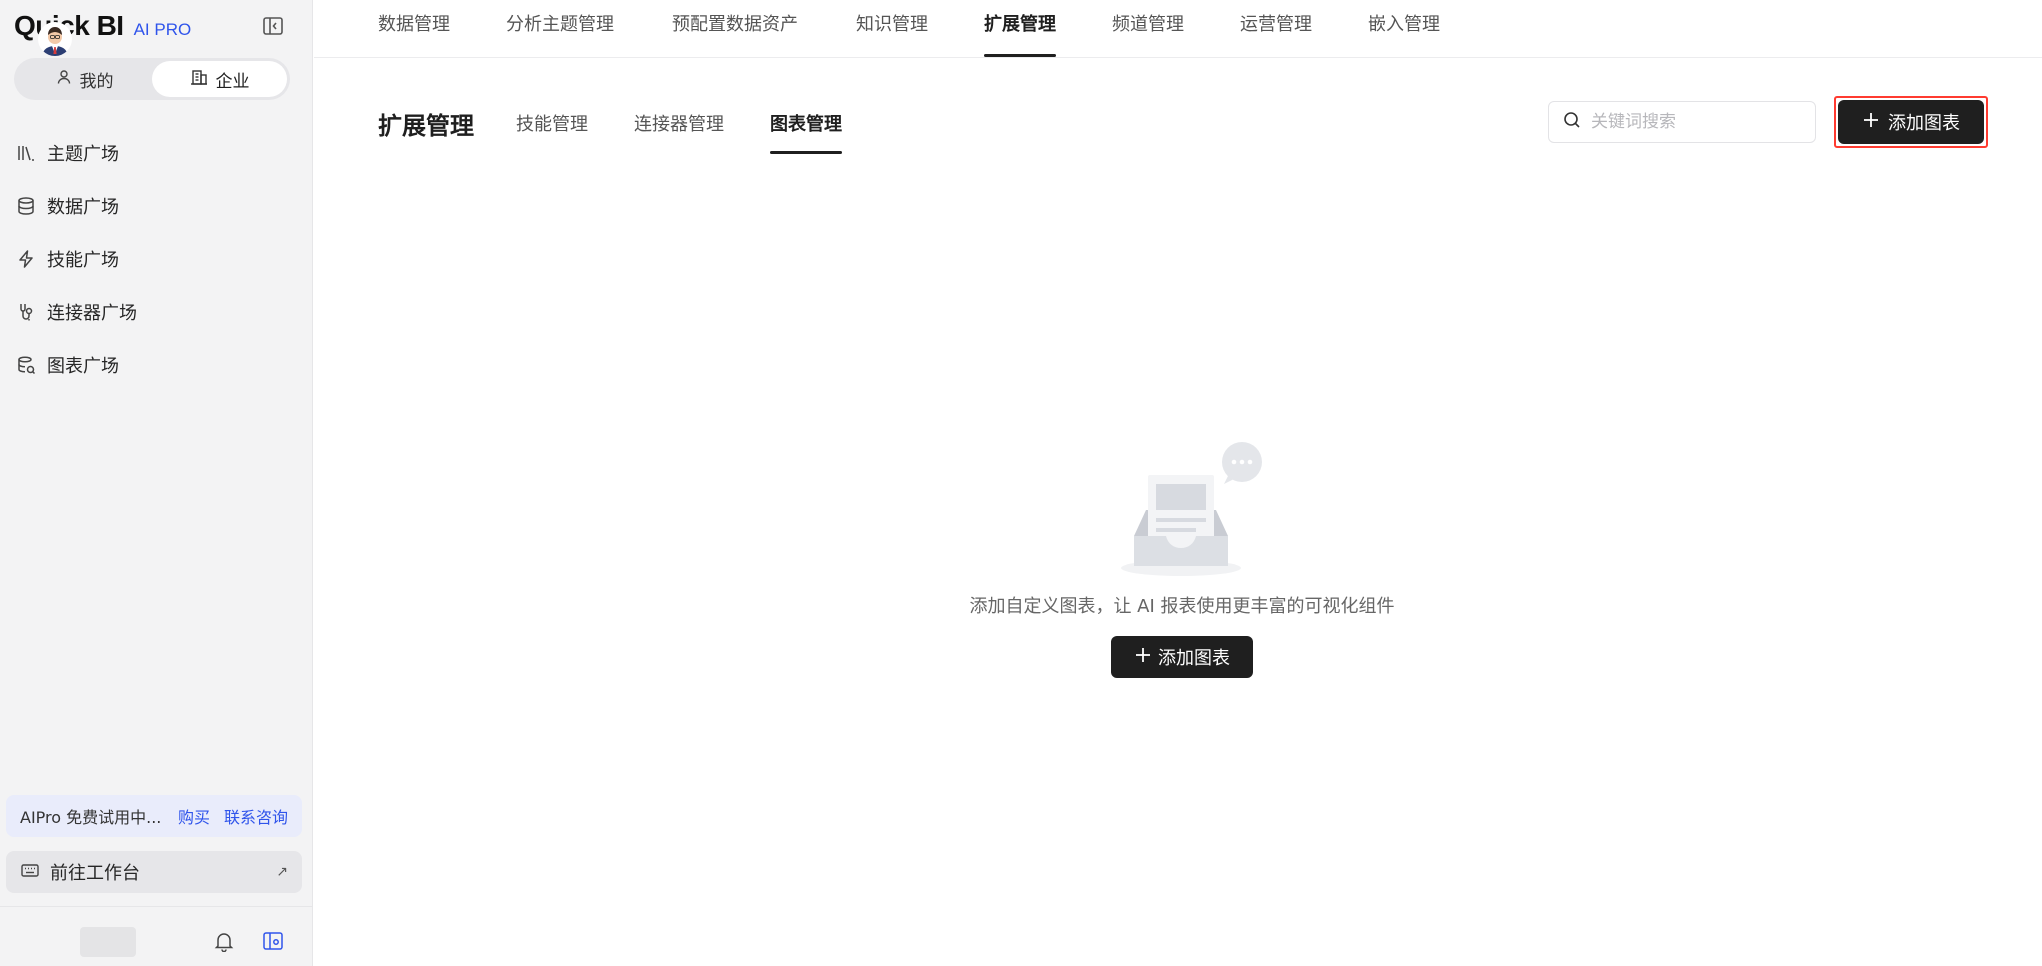 This screenshot has height=966, width=2042. What do you see at coordinates (282, 872) in the screenshot?
I see `external-arrow-icon: ↗` at bounding box center [282, 872].